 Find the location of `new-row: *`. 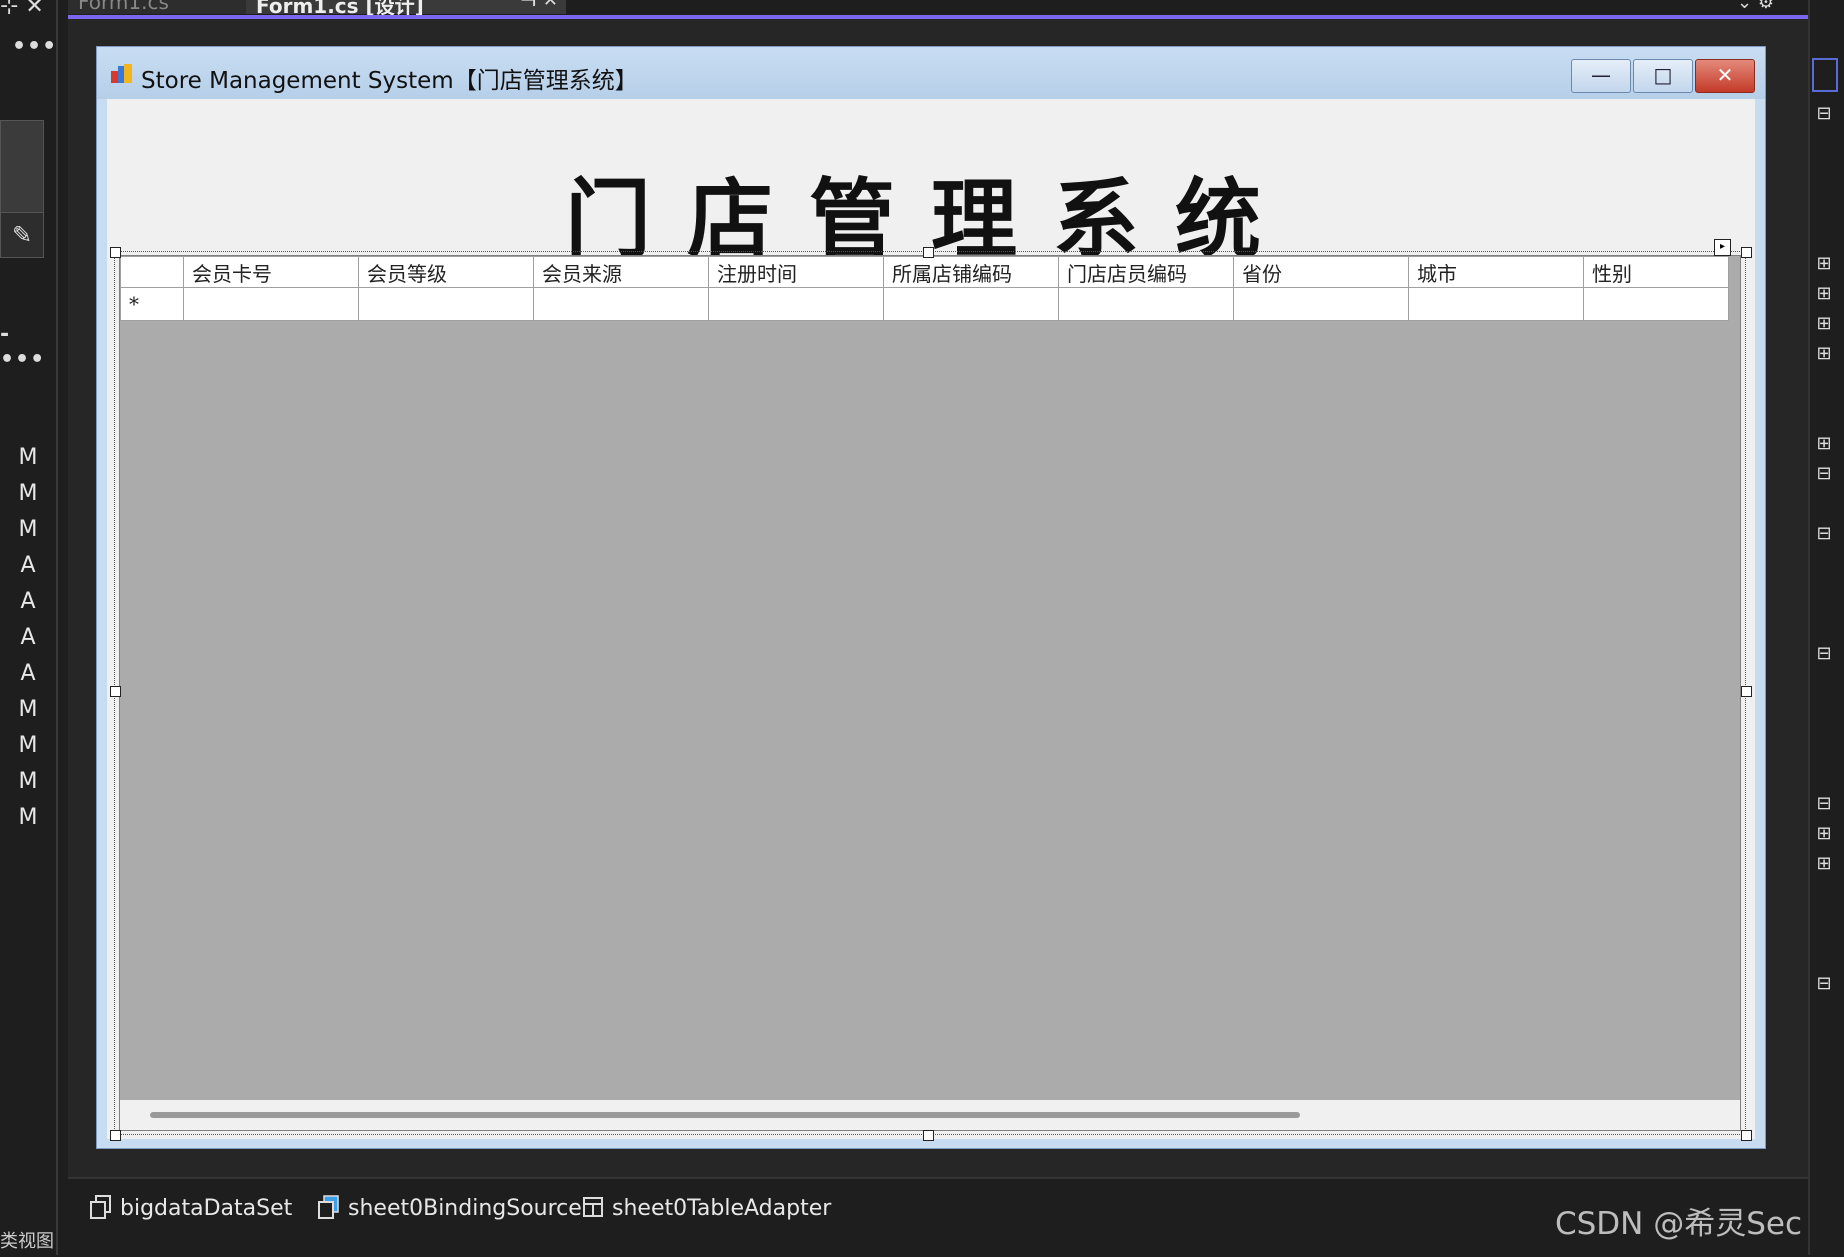

new-row: * is located at coordinates (924, 304).